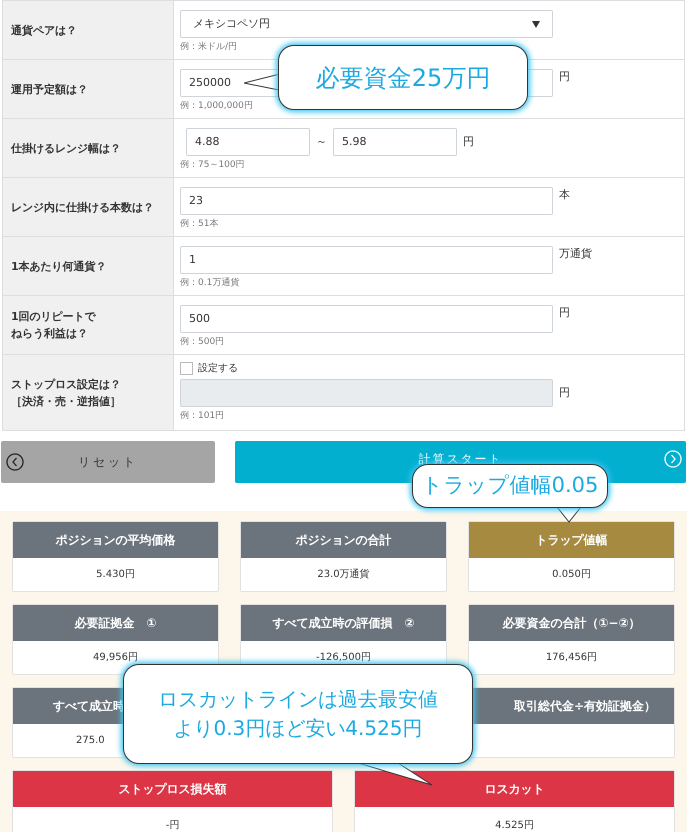 The image size is (687, 832). What do you see at coordinates (366, 260) in the screenshot?
I see `input-field: 1` at bounding box center [366, 260].